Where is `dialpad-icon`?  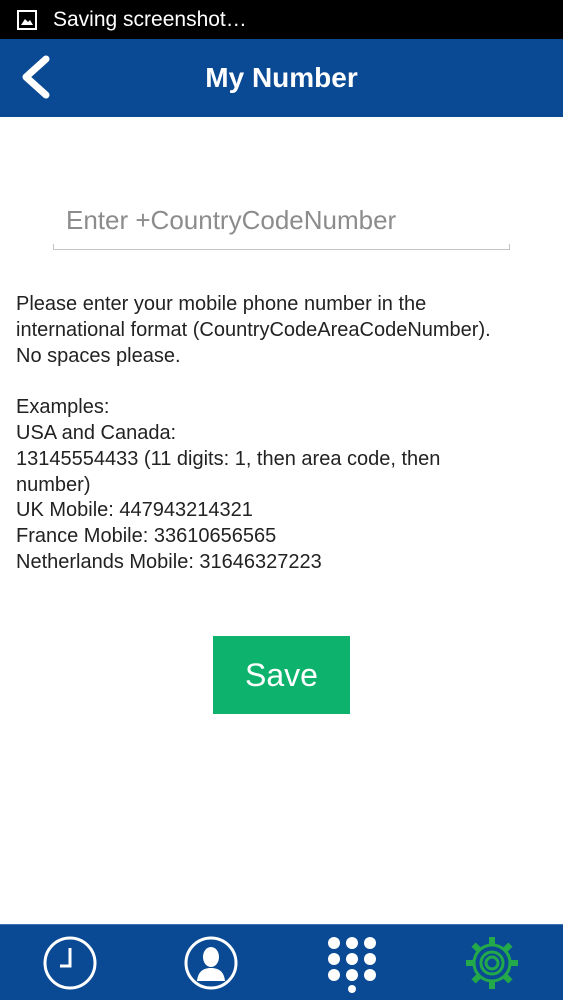 dialpad-icon is located at coordinates (352, 965).